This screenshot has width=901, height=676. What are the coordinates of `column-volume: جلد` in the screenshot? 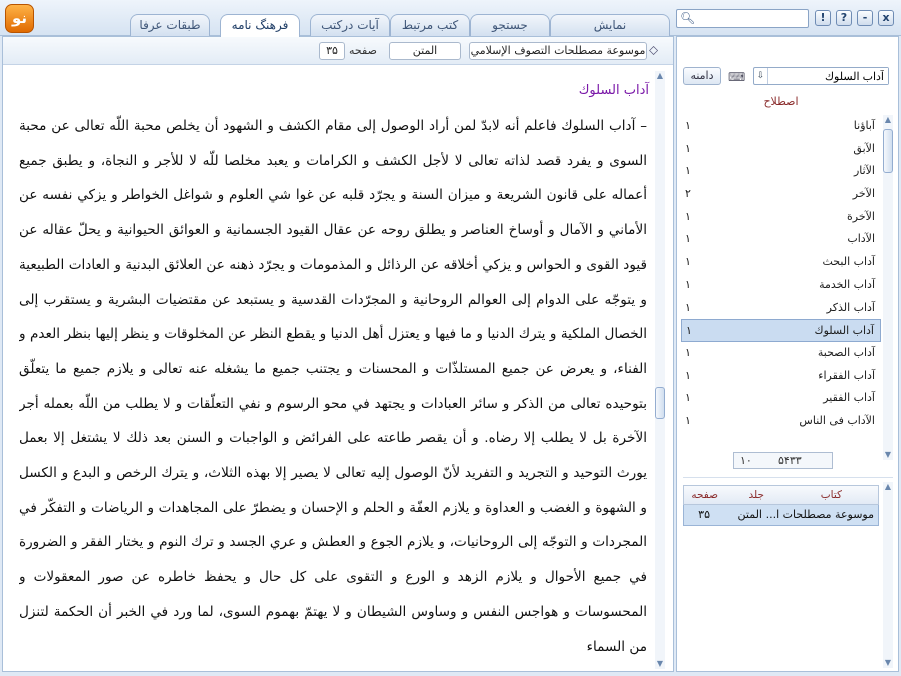 It's located at (756, 495).